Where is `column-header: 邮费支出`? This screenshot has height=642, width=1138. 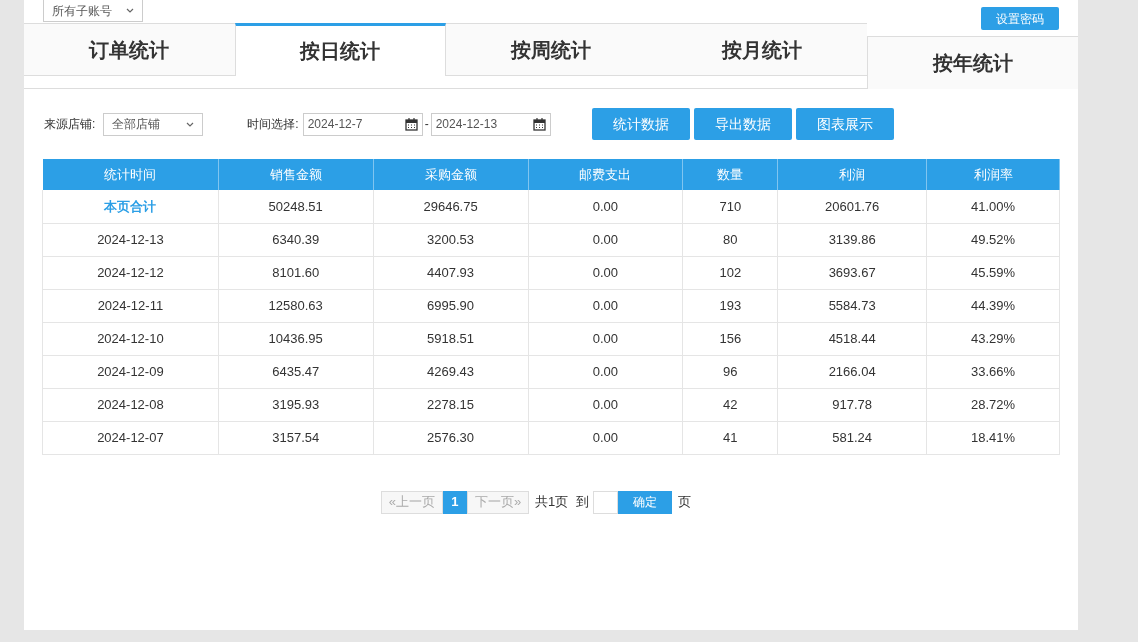 column-header: 邮费支出 is located at coordinates (605, 174).